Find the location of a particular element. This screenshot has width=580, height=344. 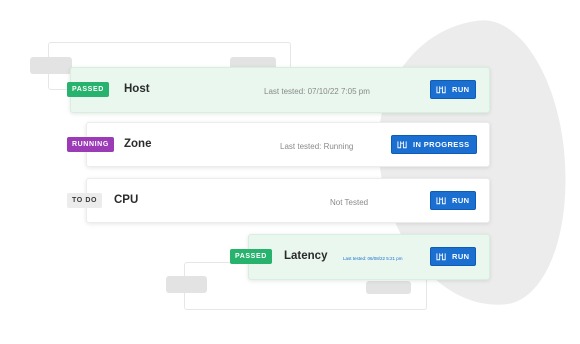

test-name-latency: Latency is located at coordinates (306, 256).